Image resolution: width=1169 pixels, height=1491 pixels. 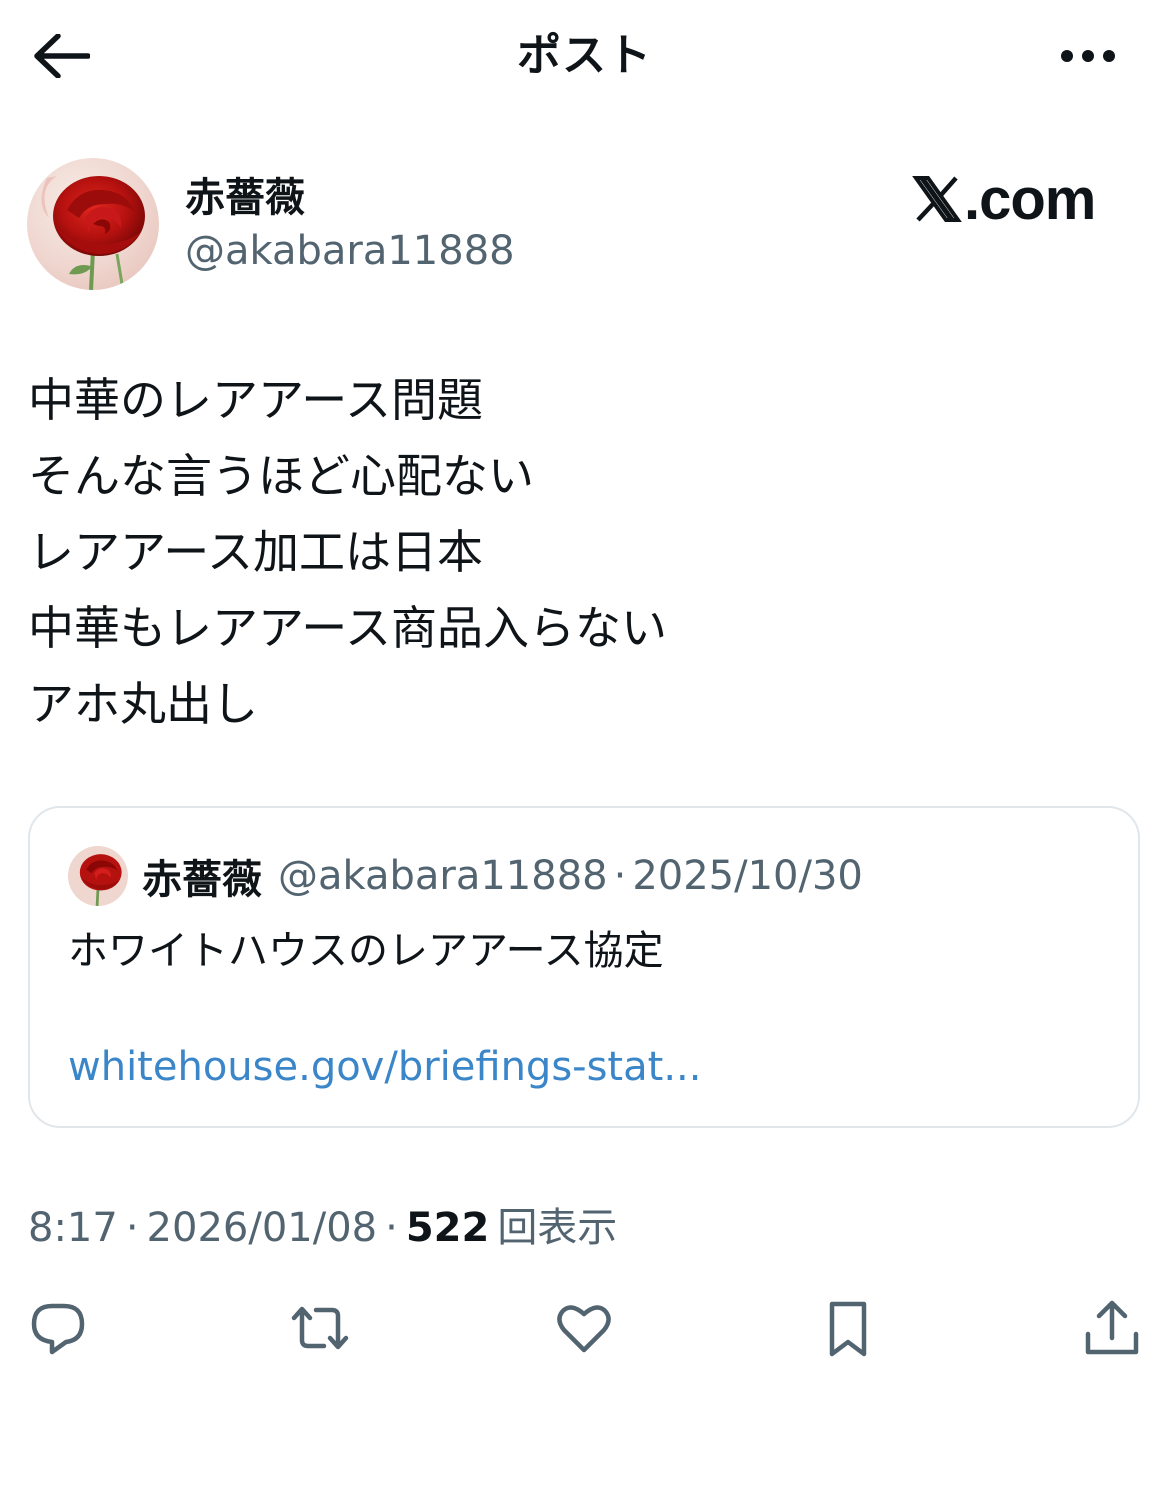 What do you see at coordinates (366, 951) in the screenshot?
I see `quoted-post-text: ホワイトハウスのレアアース協定` at bounding box center [366, 951].